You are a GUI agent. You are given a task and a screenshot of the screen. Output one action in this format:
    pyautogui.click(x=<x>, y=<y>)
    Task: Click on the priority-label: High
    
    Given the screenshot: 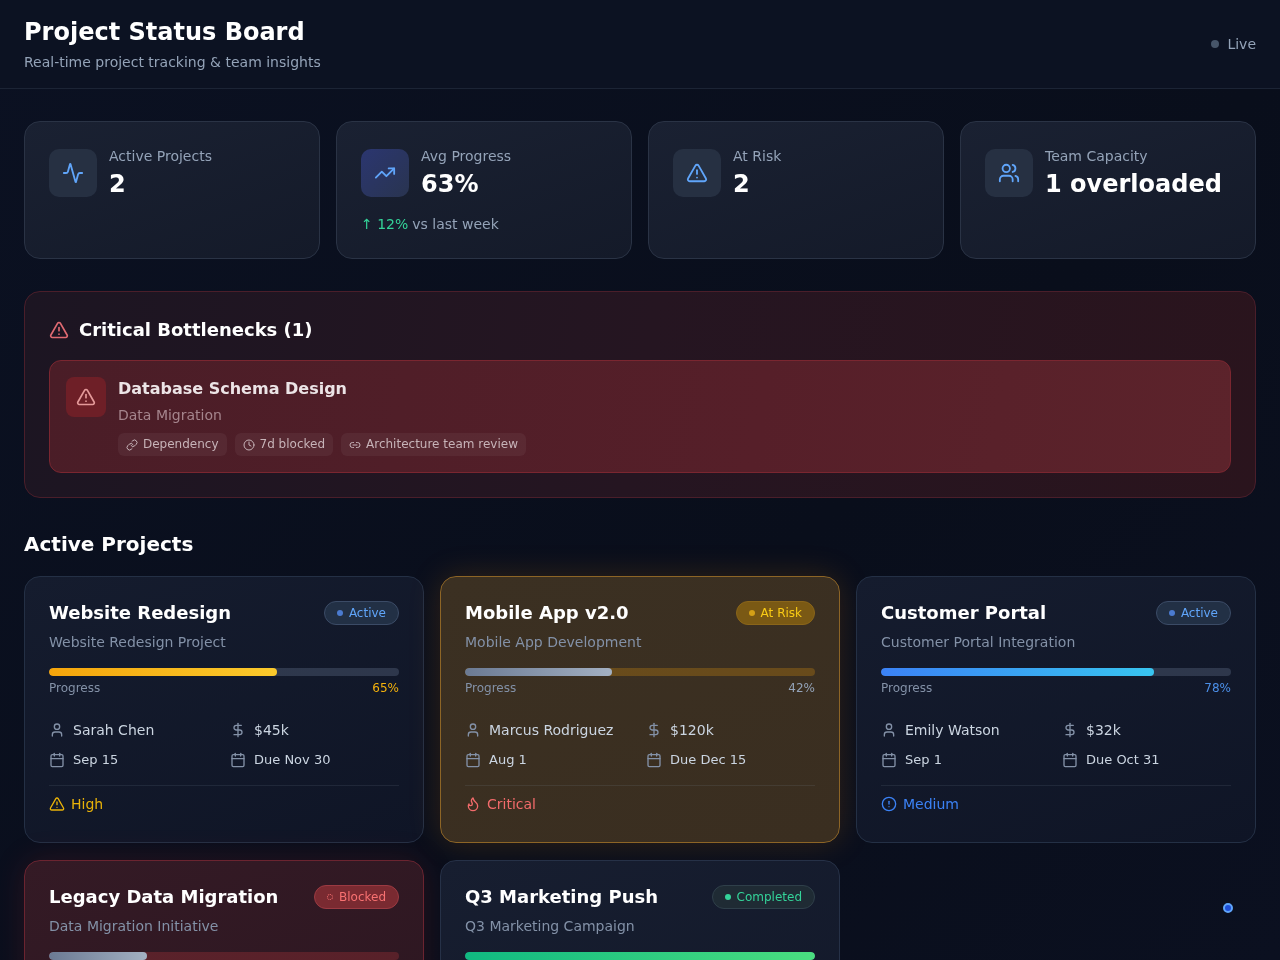 What is the action you would take?
    pyautogui.click(x=87, y=804)
    